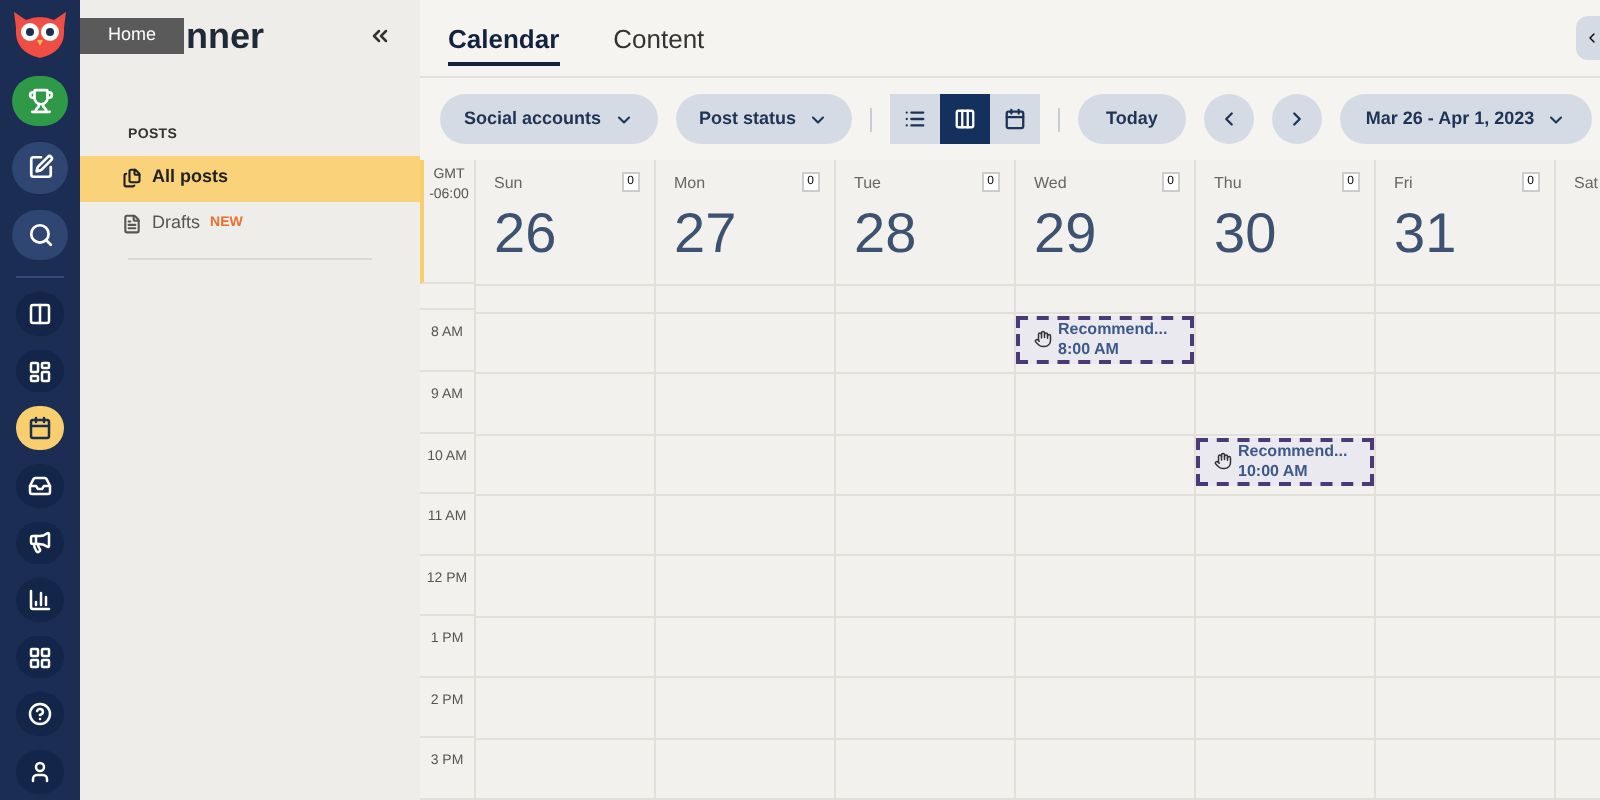 Image resolution: width=1600 pixels, height=800 pixels. What do you see at coordinates (250, 178) in the screenshot?
I see `sidebar-item: All posts` at bounding box center [250, 178].